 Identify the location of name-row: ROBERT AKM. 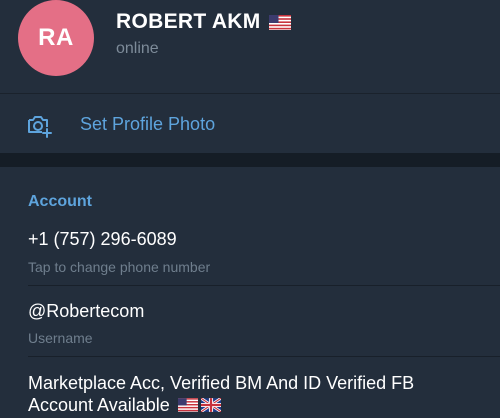
(203, 22).